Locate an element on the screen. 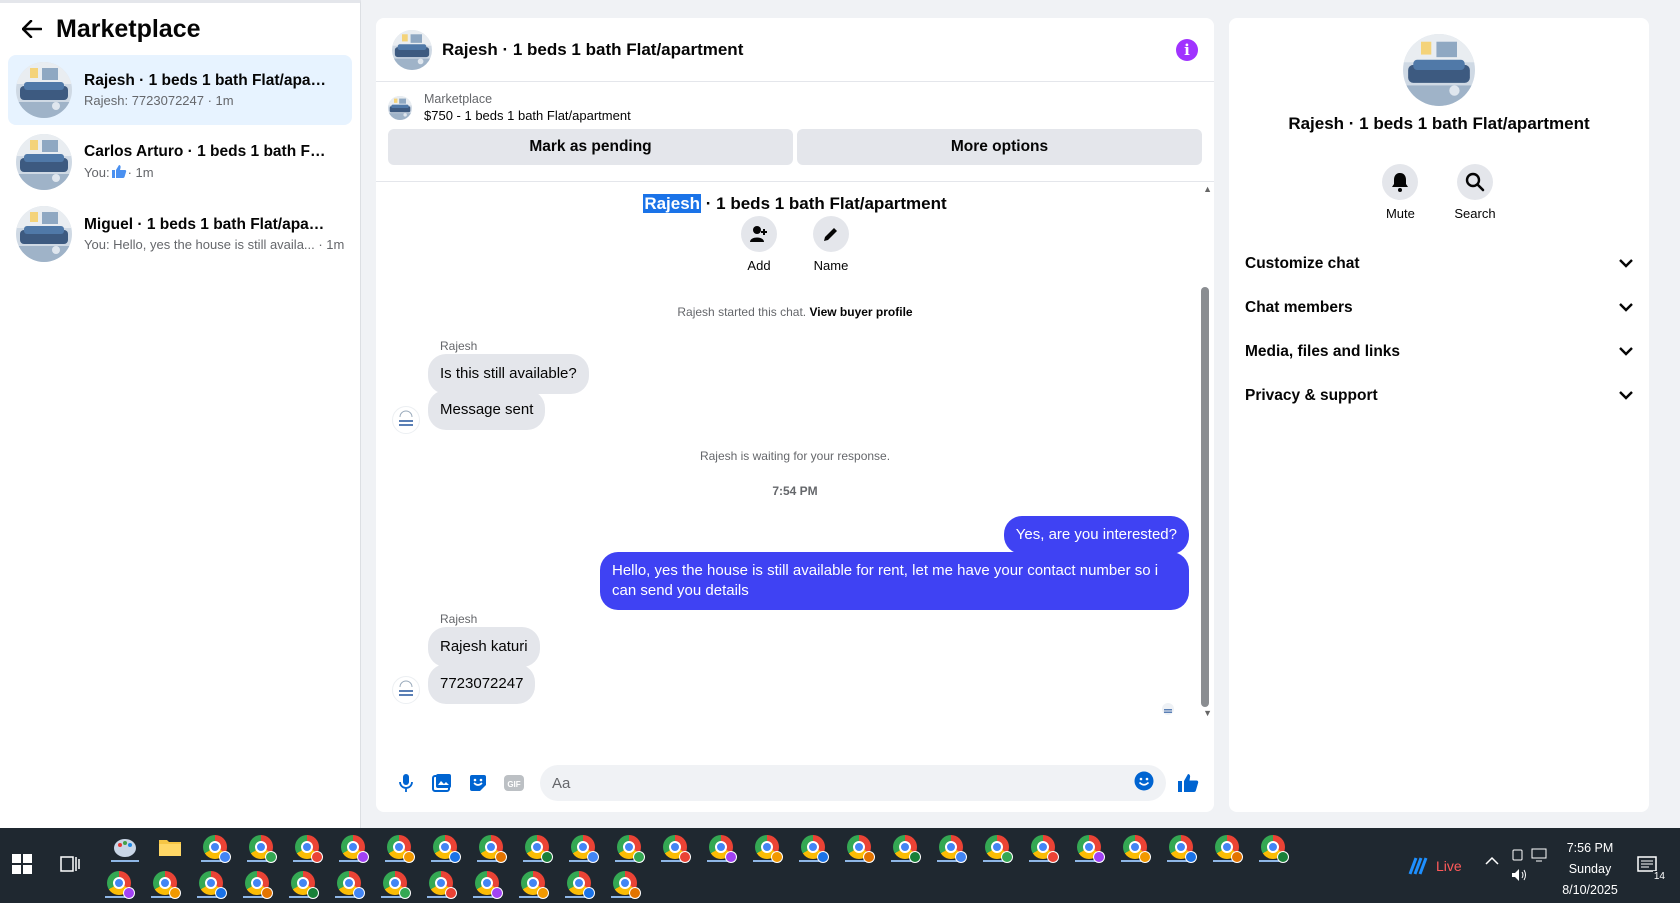 Image resolution: width=1680 pixels, height=903 pixels. incoming-message: Message sent is located at coordinates (487, 410).